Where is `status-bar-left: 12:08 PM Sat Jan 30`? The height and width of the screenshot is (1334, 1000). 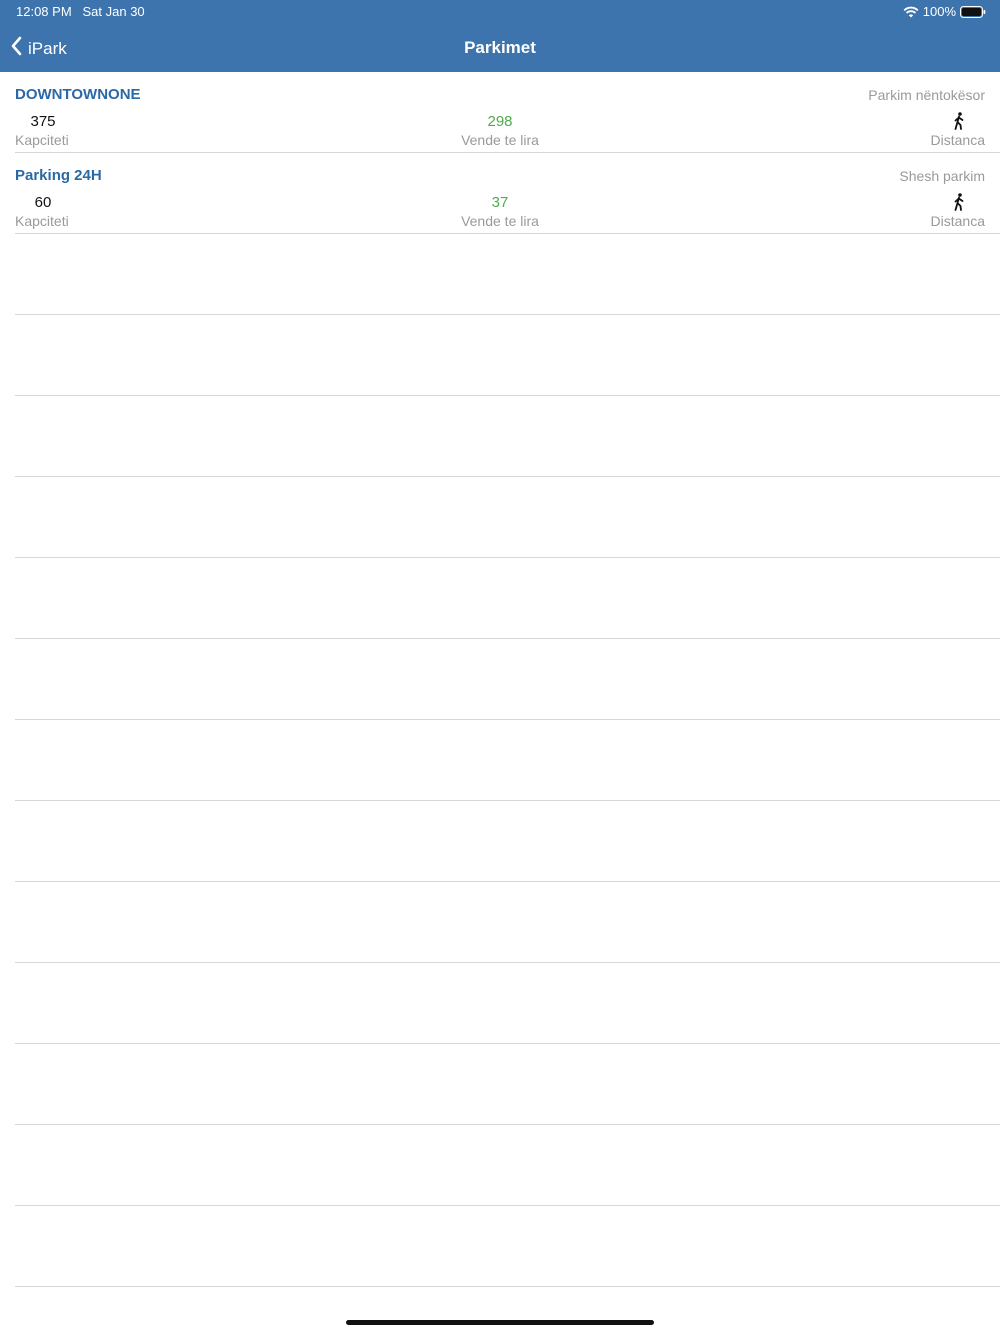 status-bar-left: 12:08 PM Sat Jan 30 is located at coordinates (80, 11).